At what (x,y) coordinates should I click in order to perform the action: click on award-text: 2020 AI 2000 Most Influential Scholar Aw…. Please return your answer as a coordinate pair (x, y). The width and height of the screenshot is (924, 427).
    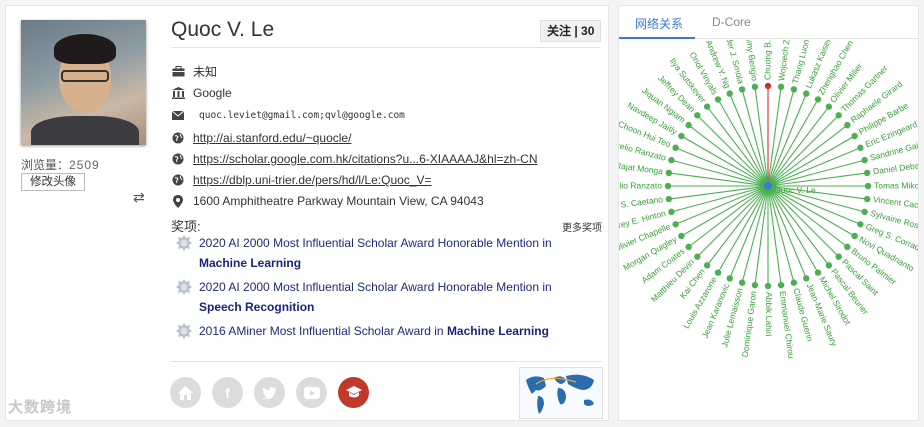
    Looking at the image, I should click on (375, 243).